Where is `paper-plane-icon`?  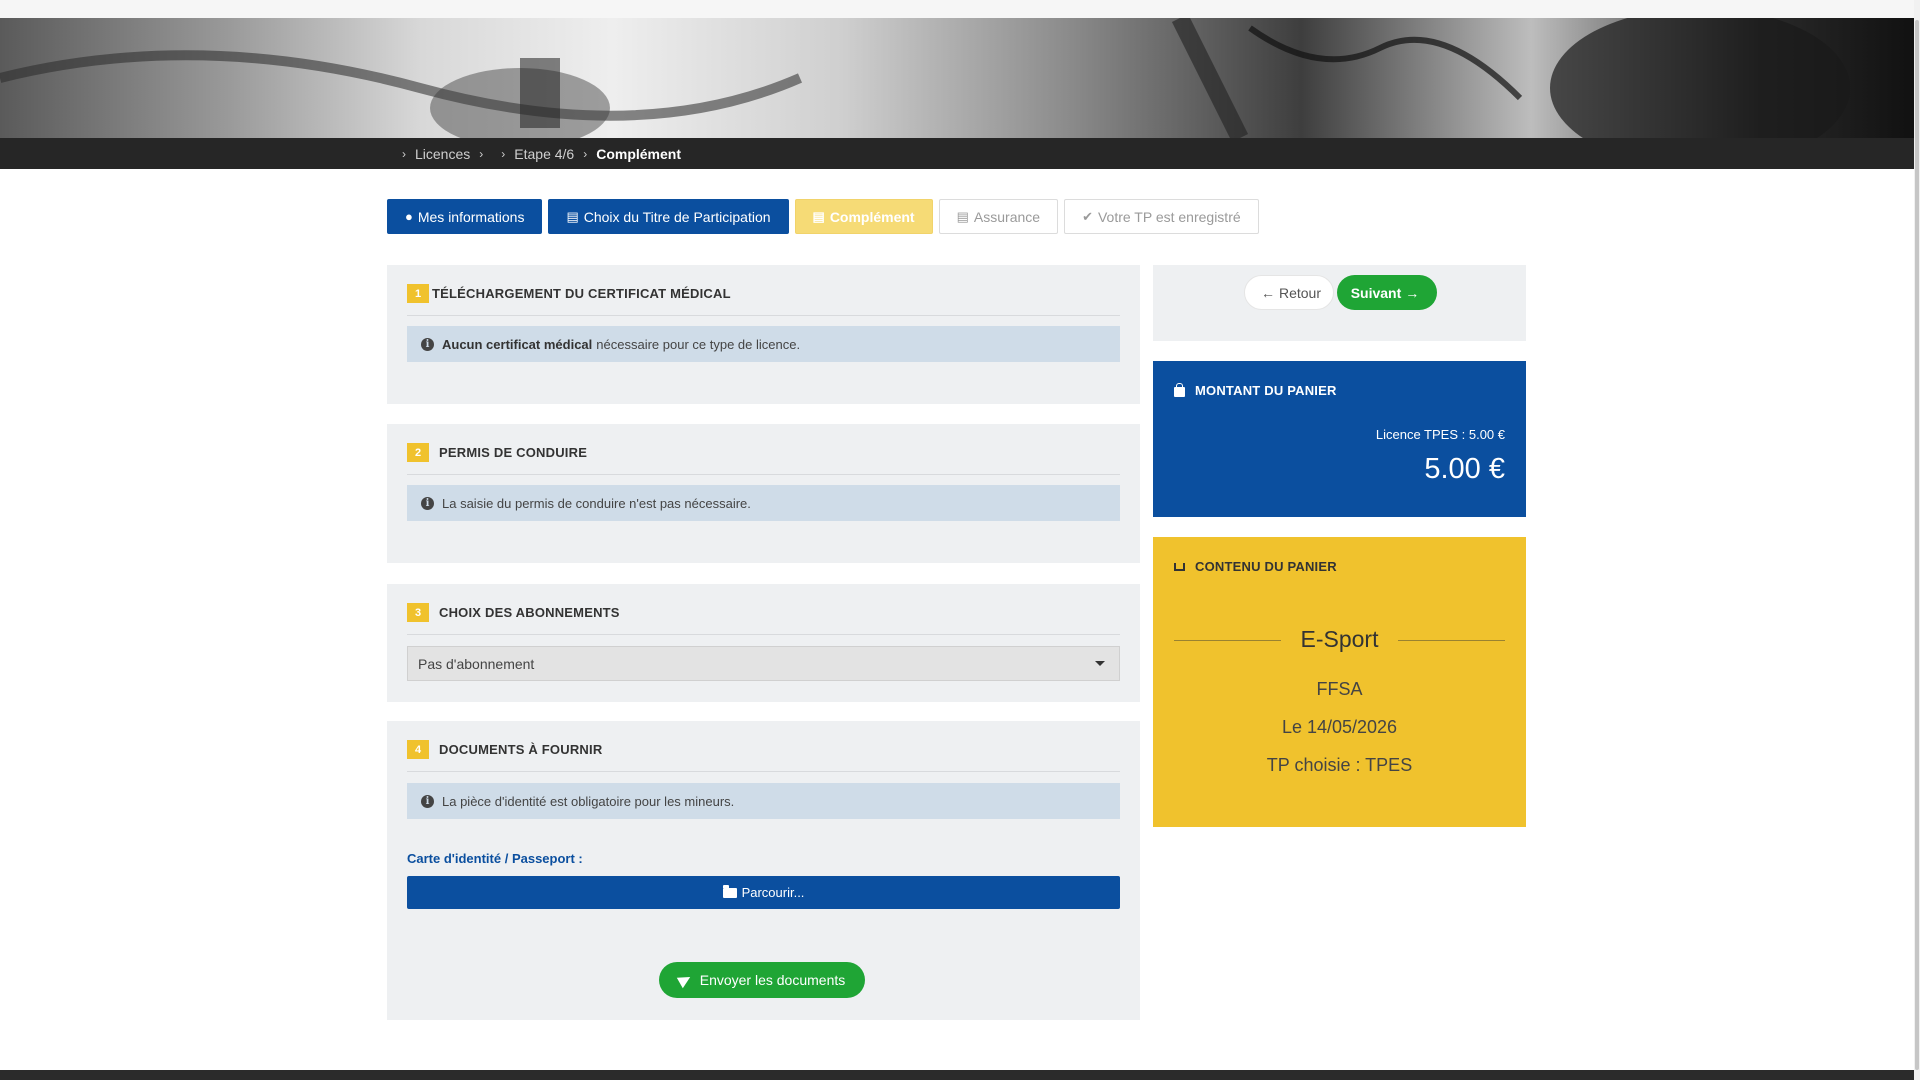 paper-plane-icon is located at coordinates (684, 980).